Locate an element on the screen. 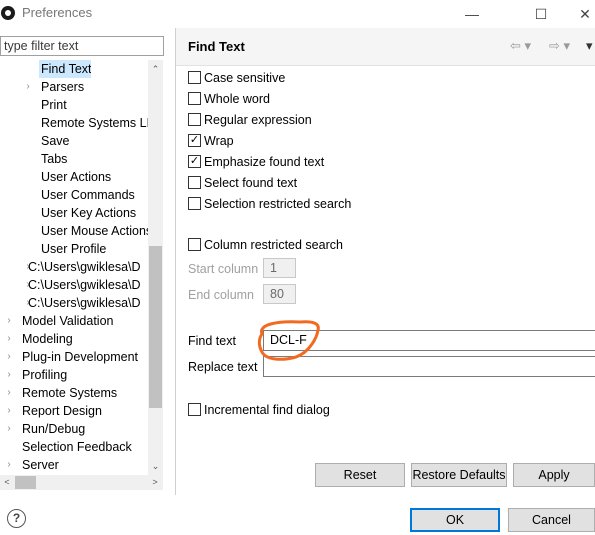 Image resolution: width=595 pixels, height=535 pixels. window-title: Preferences is located at coordinates (57, 12).